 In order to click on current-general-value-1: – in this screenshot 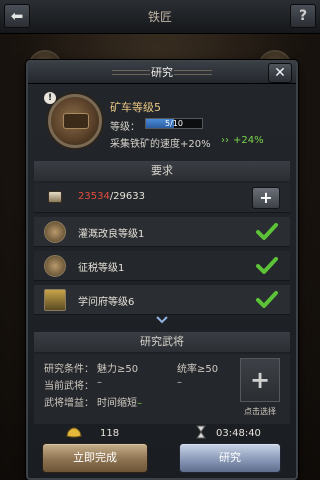, I will do `click(99, 382)`.